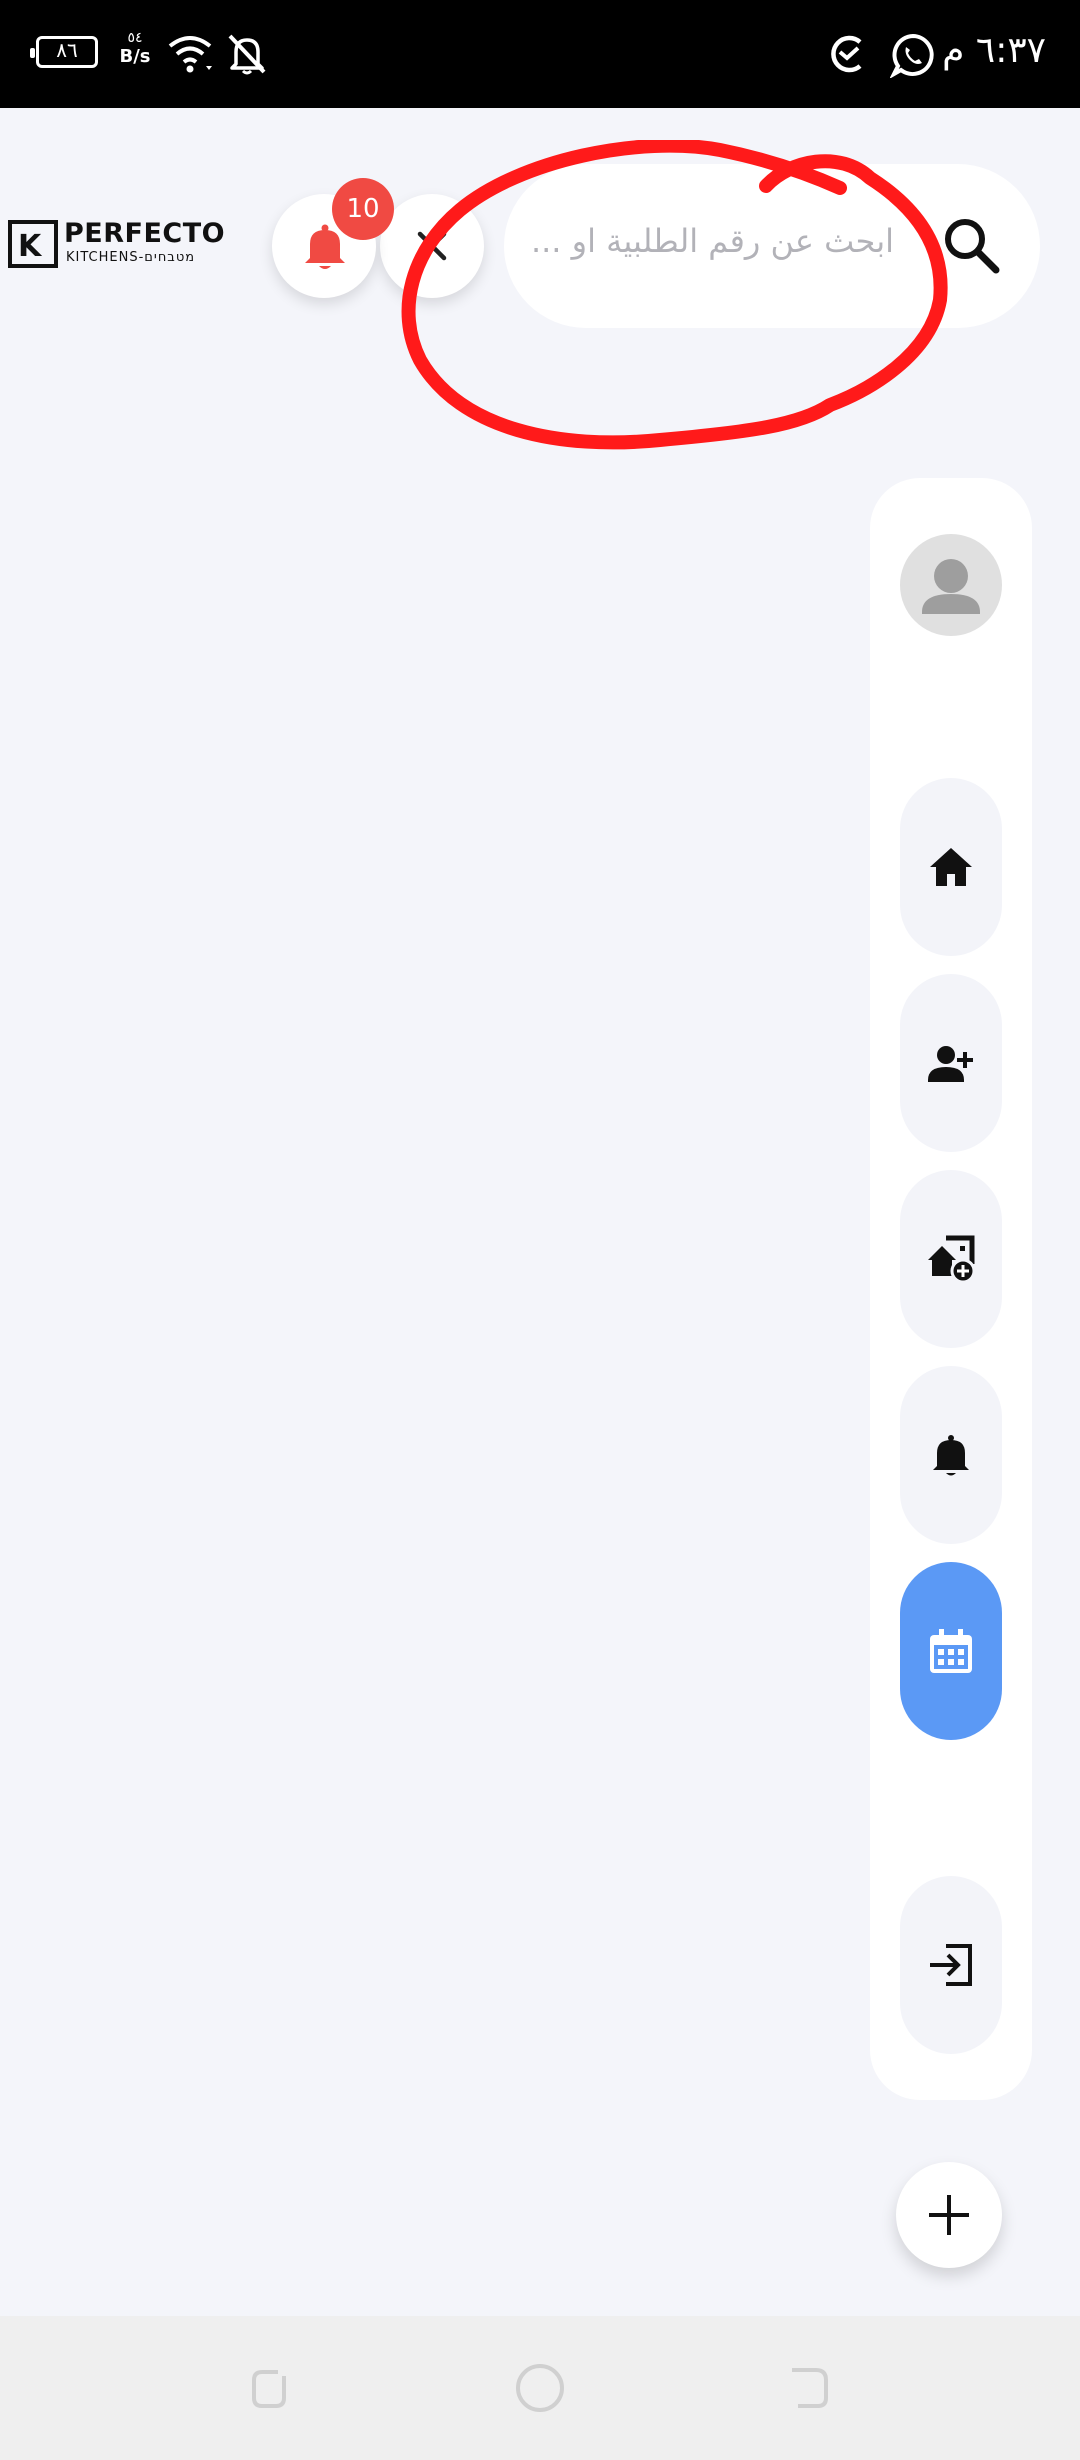  I want to click on logo-title: PERFECTO, so click(145, 233).